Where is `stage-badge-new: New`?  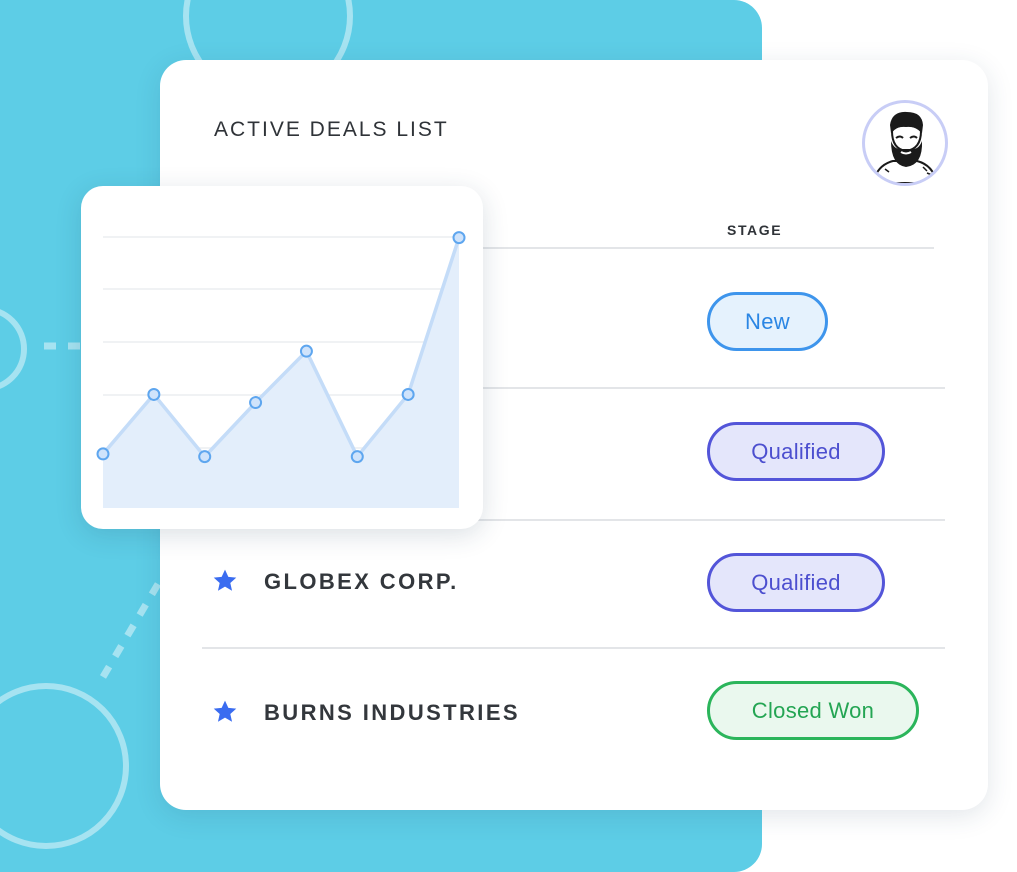
stage-badge-new: New is located at coordinates (767, 321).